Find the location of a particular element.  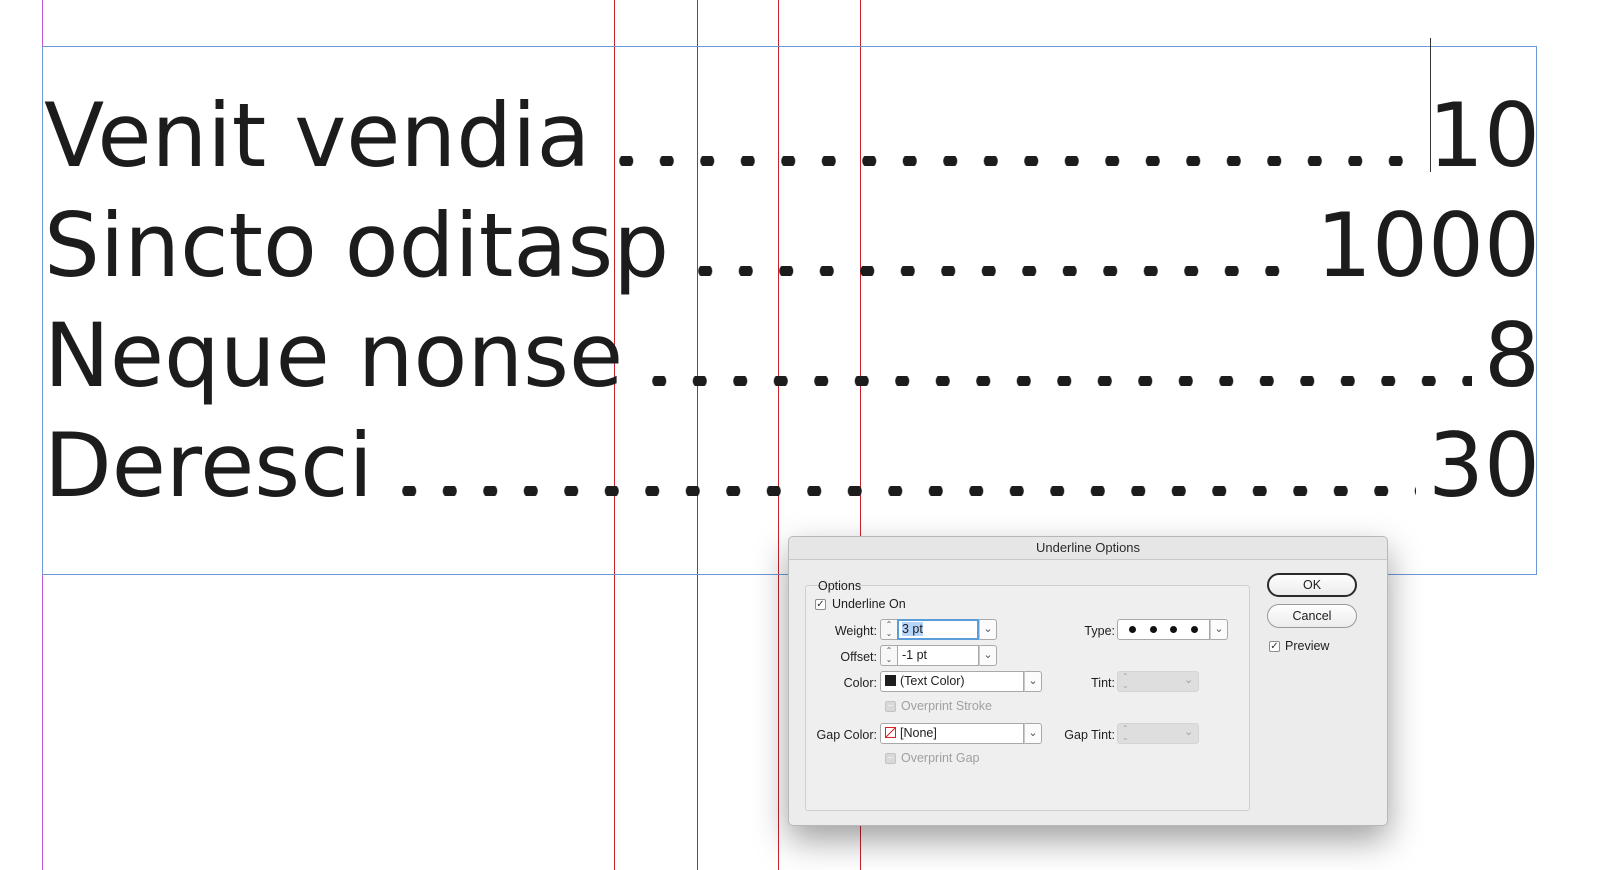

options-group-title: Options is located at coordinates (840, 586).